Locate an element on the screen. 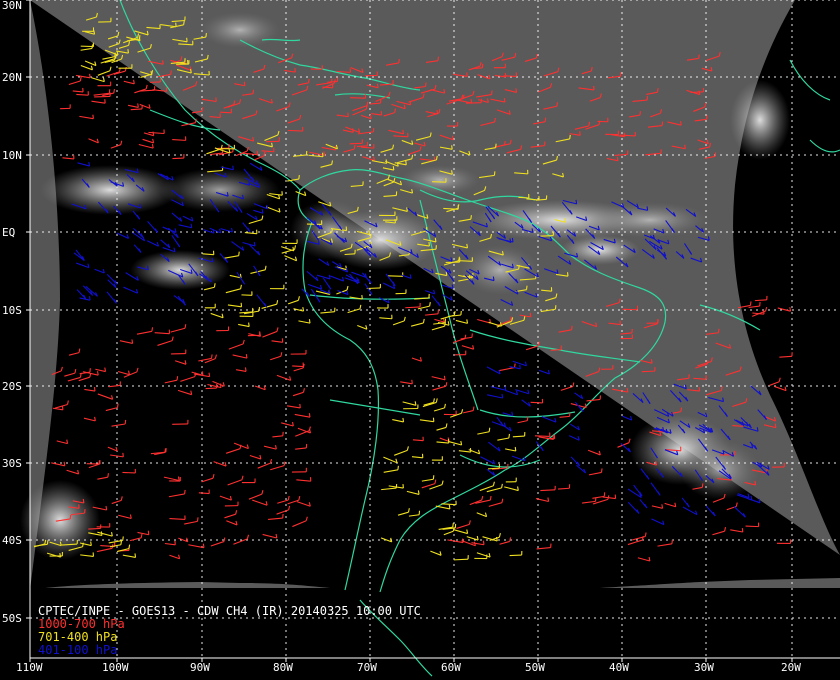 The width and height of the screenshot is (840, 680). lon-label: 20W is located at coordinates (791, 667).